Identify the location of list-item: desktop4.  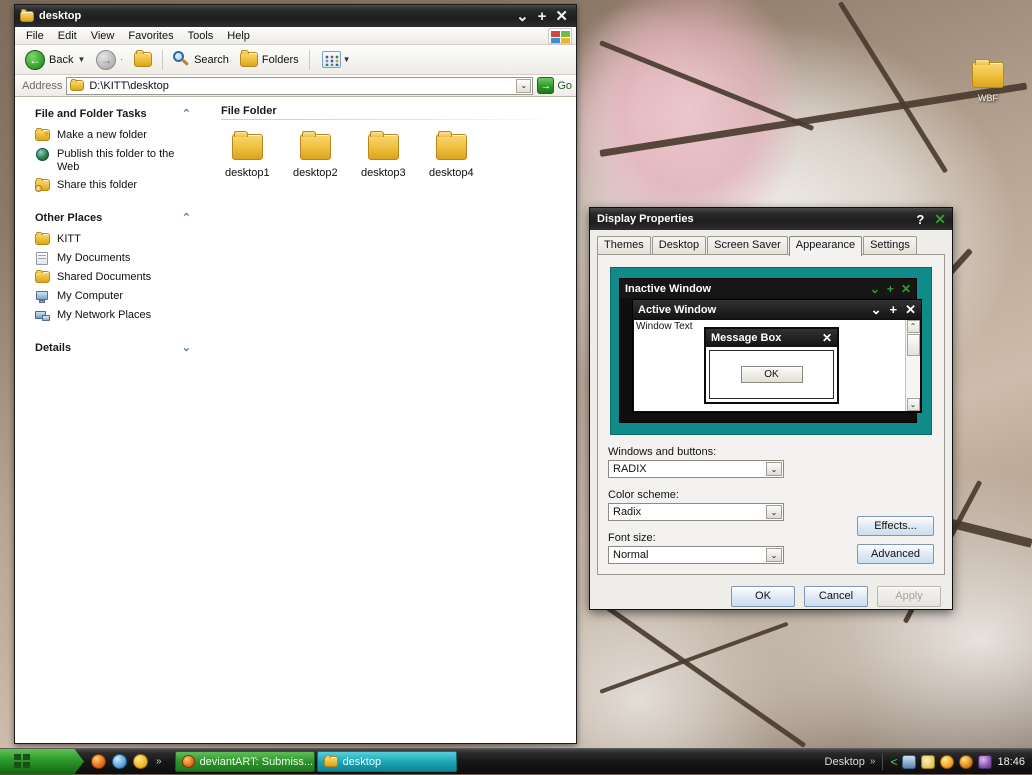
(451, 154).